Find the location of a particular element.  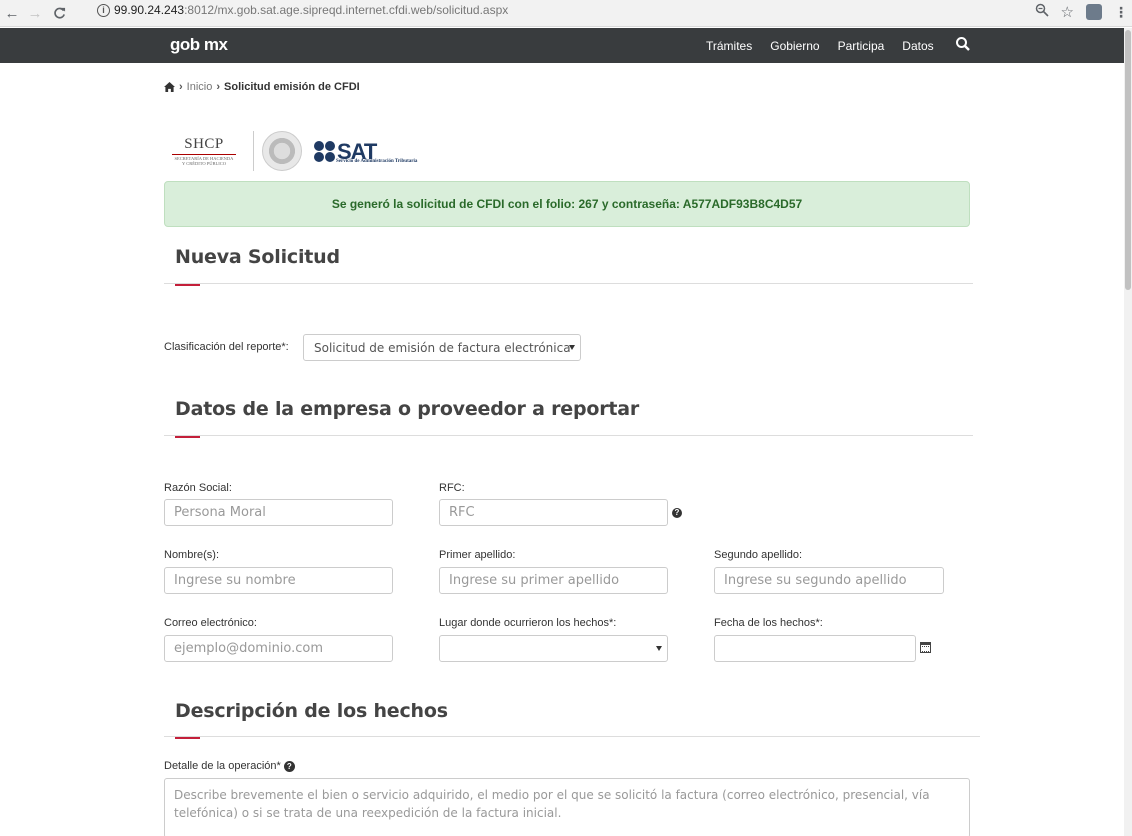

search-icon is located at coordinates (963, 44).